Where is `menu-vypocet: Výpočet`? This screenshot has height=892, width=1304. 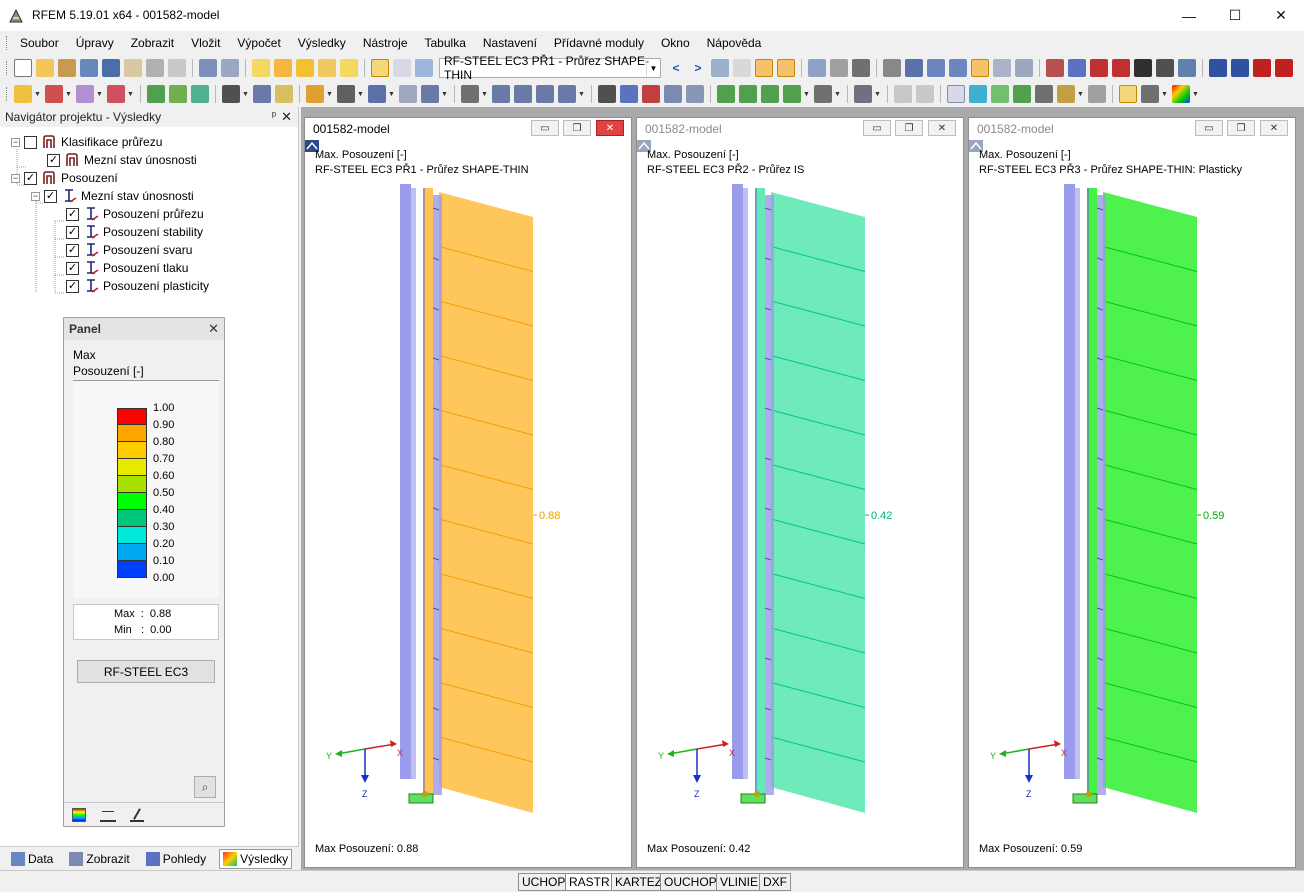
menu-vypocet: Výpočet is located at coordinates (258, 43).